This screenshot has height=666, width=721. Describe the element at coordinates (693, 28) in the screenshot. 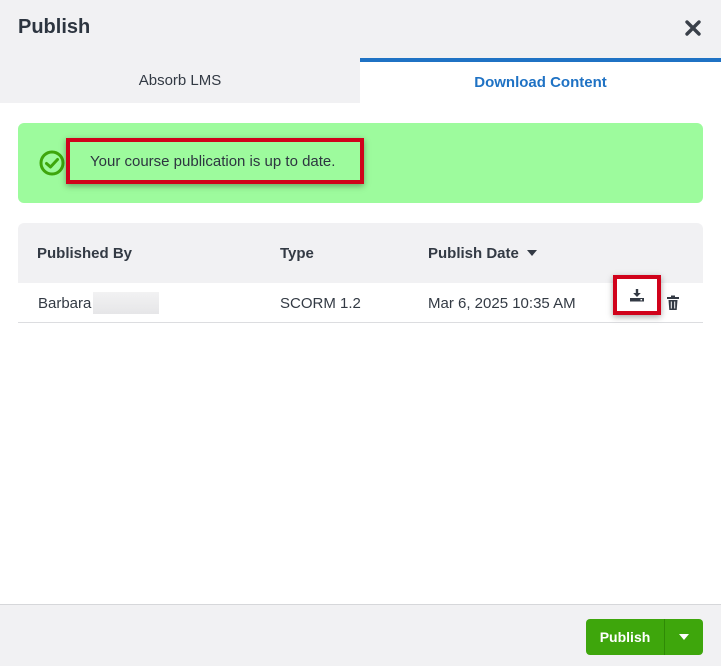

I see `close-icon` at that location.